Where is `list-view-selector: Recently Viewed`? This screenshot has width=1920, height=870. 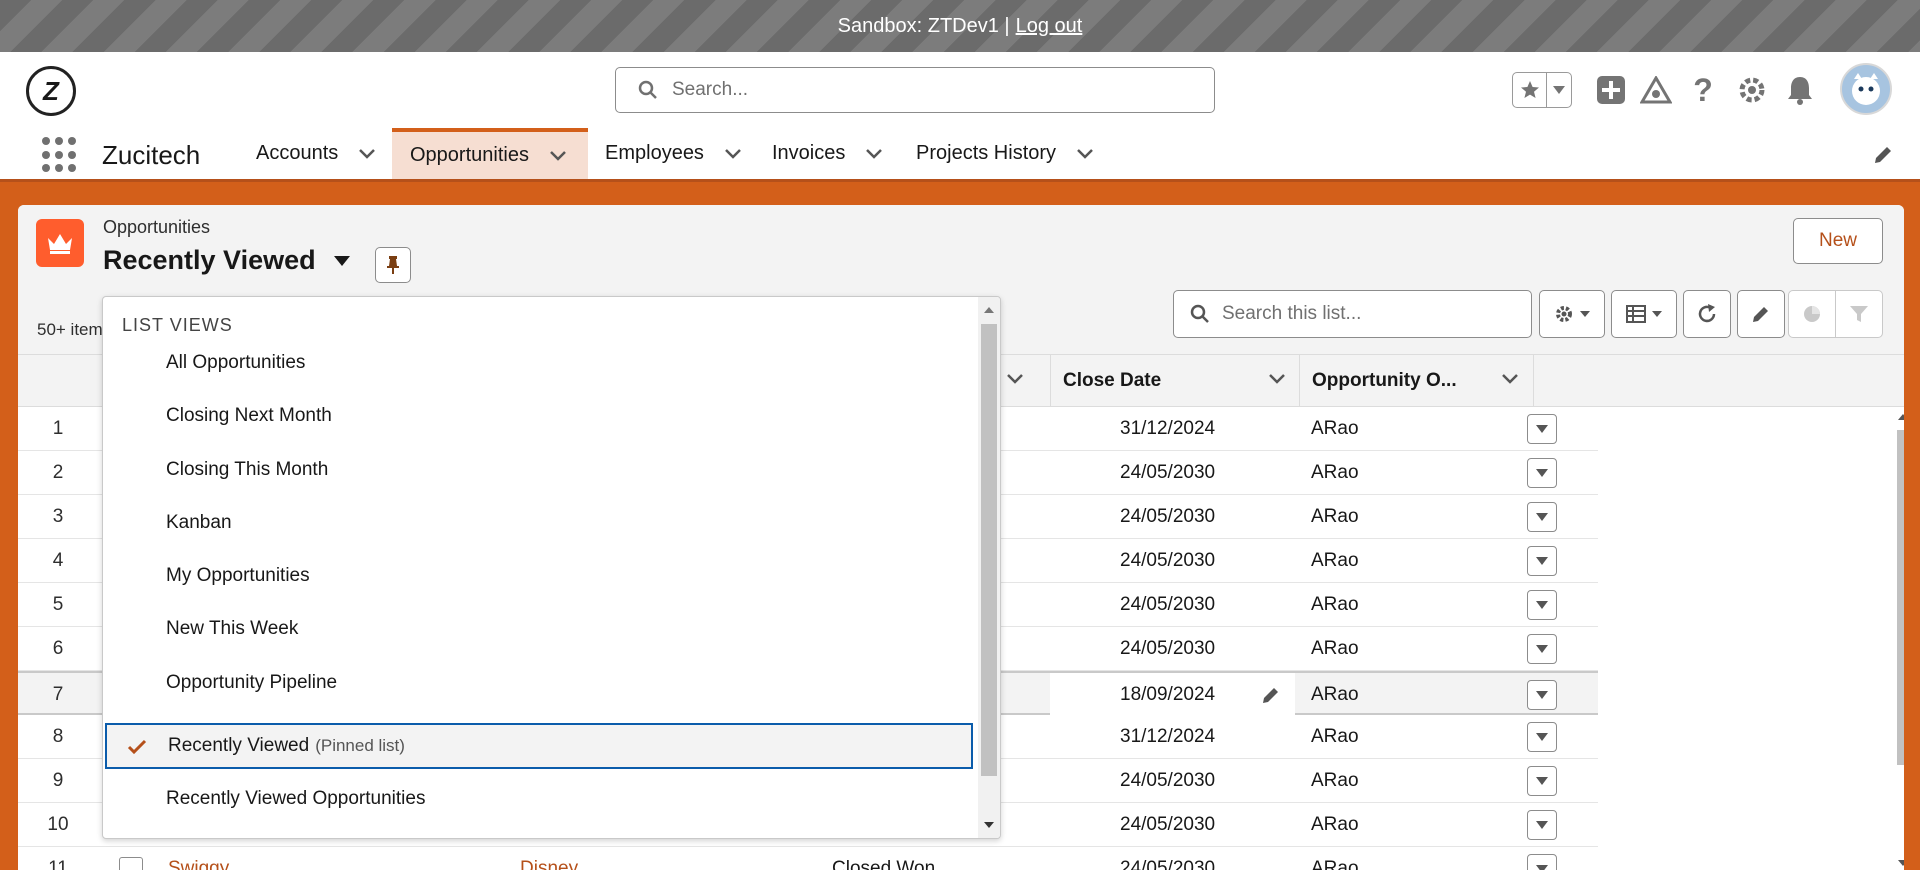 list-view-selector: Recently Viewed is located at coordinates (226, 260).